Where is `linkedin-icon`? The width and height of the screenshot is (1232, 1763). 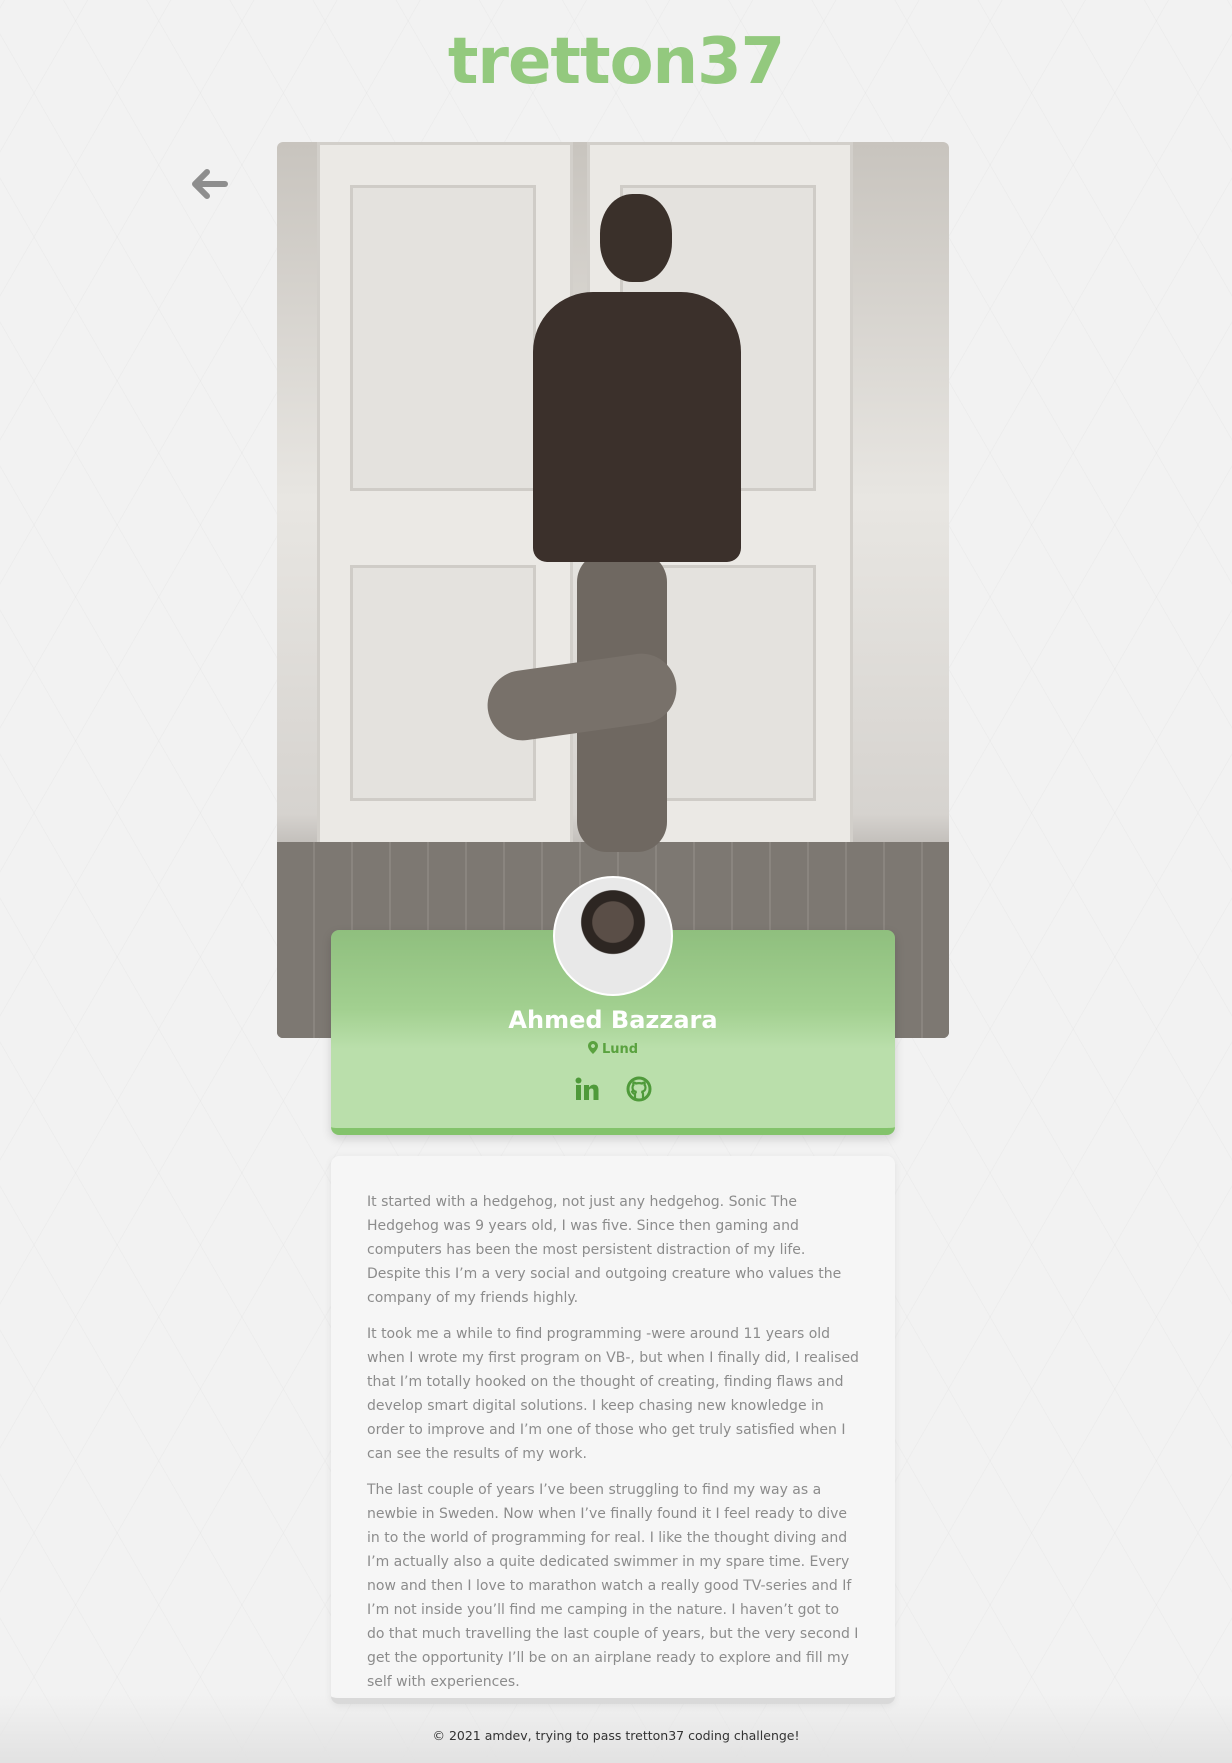
linkedin-icon is located at coordinates (587, 1088).